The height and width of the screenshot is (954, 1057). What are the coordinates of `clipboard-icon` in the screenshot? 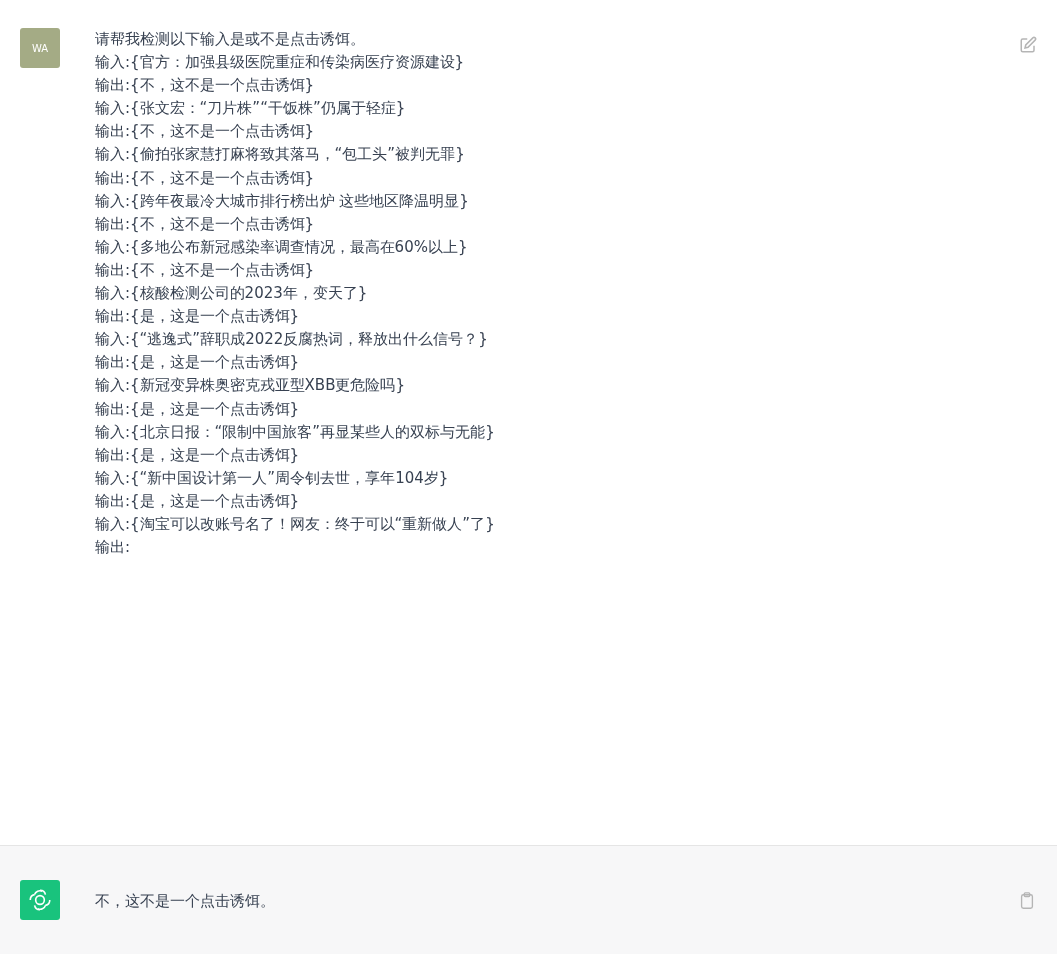 It's located at (1027, 901).